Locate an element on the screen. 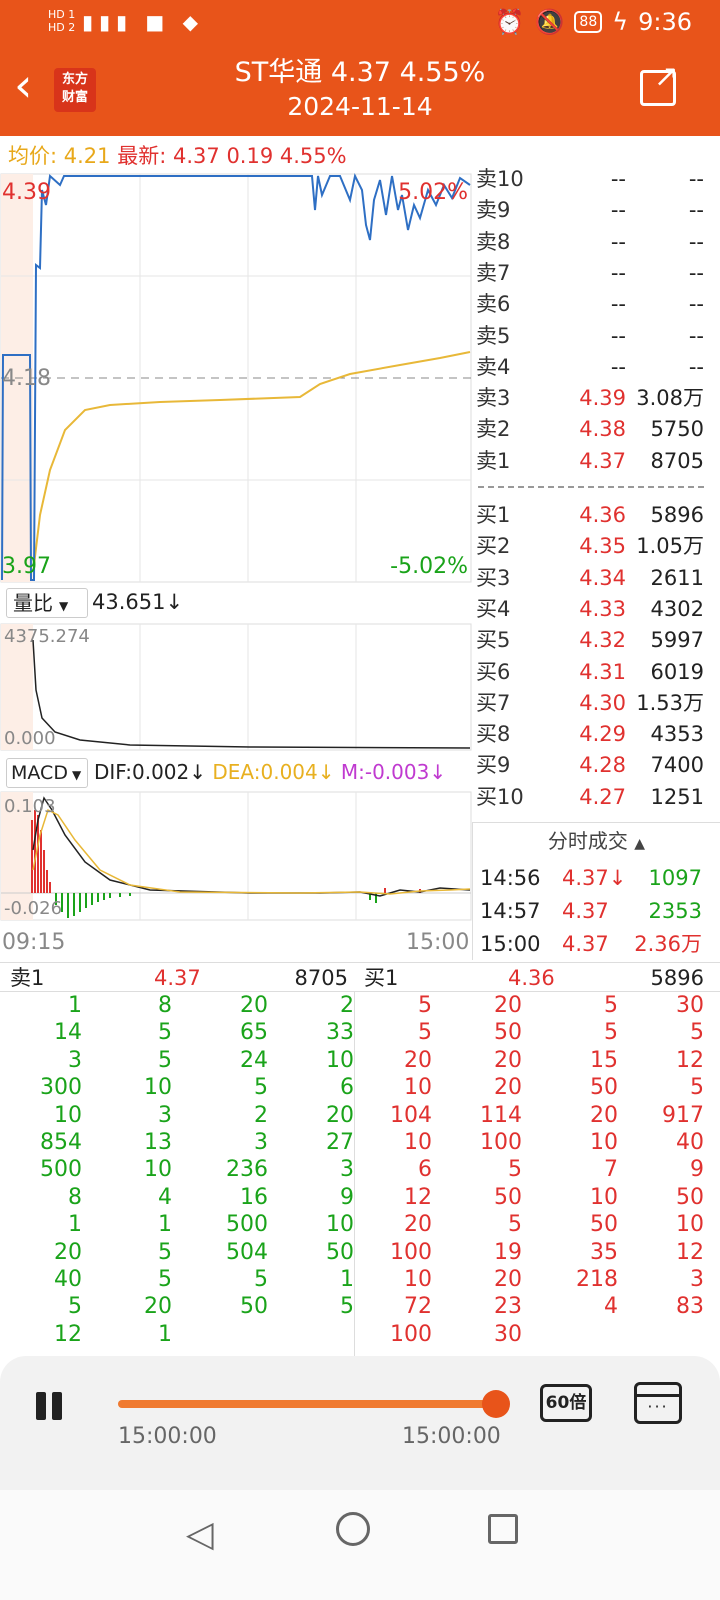  app-notify-icon: ◆ is located at coordinates (193, 22).